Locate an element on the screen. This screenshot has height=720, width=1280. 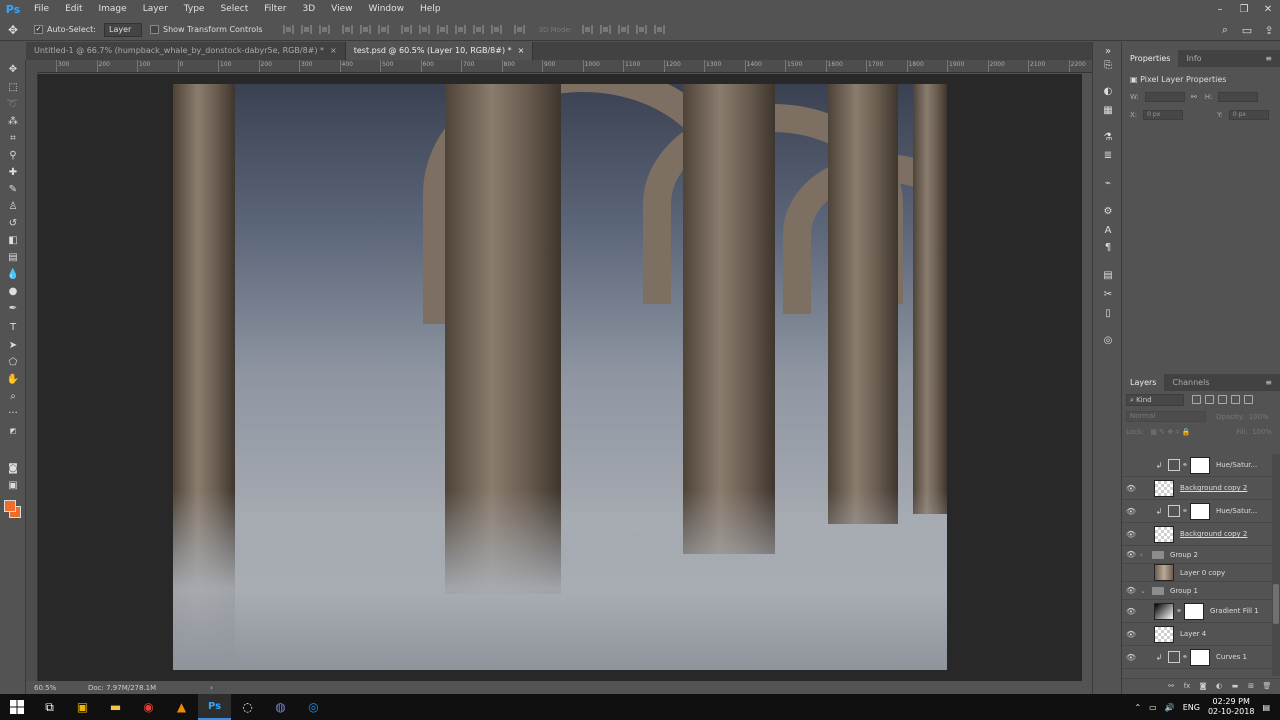
x-field: 0 px is located at coordinates (1163, 115).